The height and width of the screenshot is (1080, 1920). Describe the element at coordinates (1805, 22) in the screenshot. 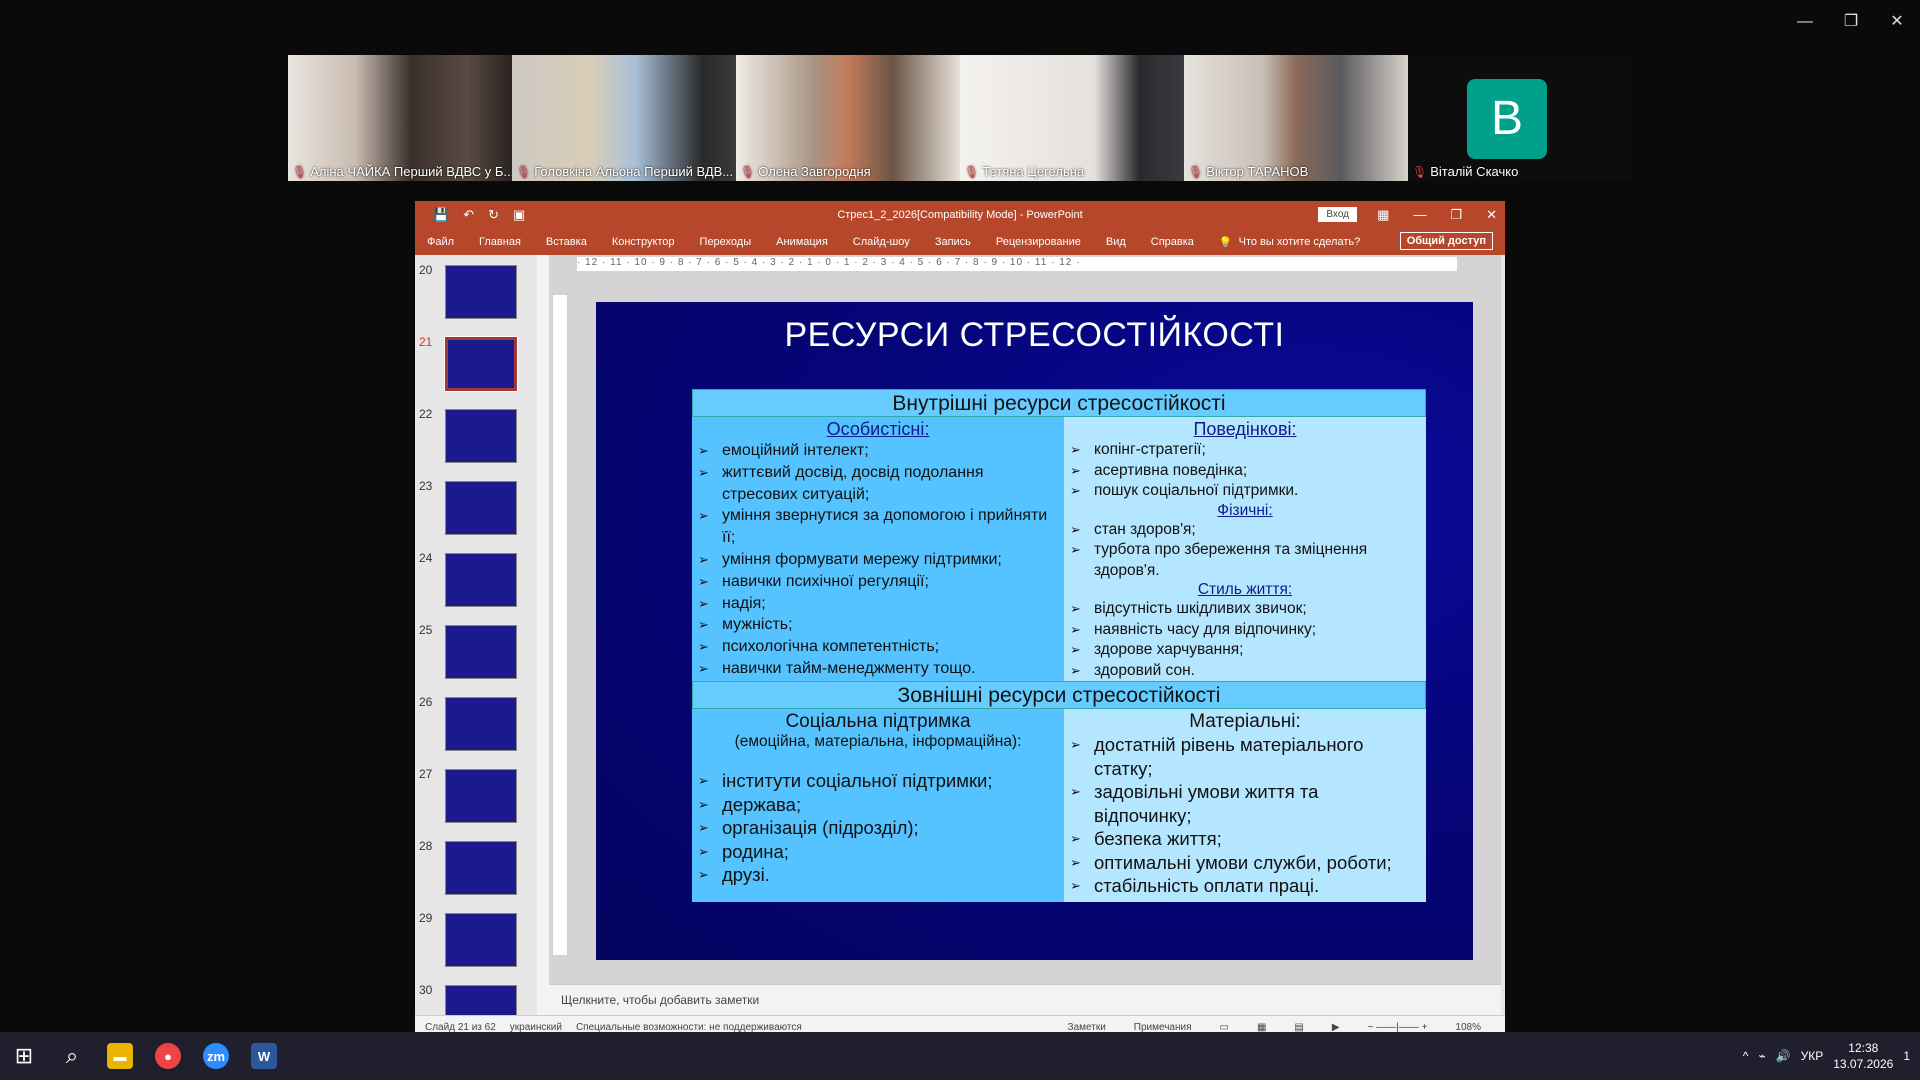

I see `minimize-button: —` at that location.